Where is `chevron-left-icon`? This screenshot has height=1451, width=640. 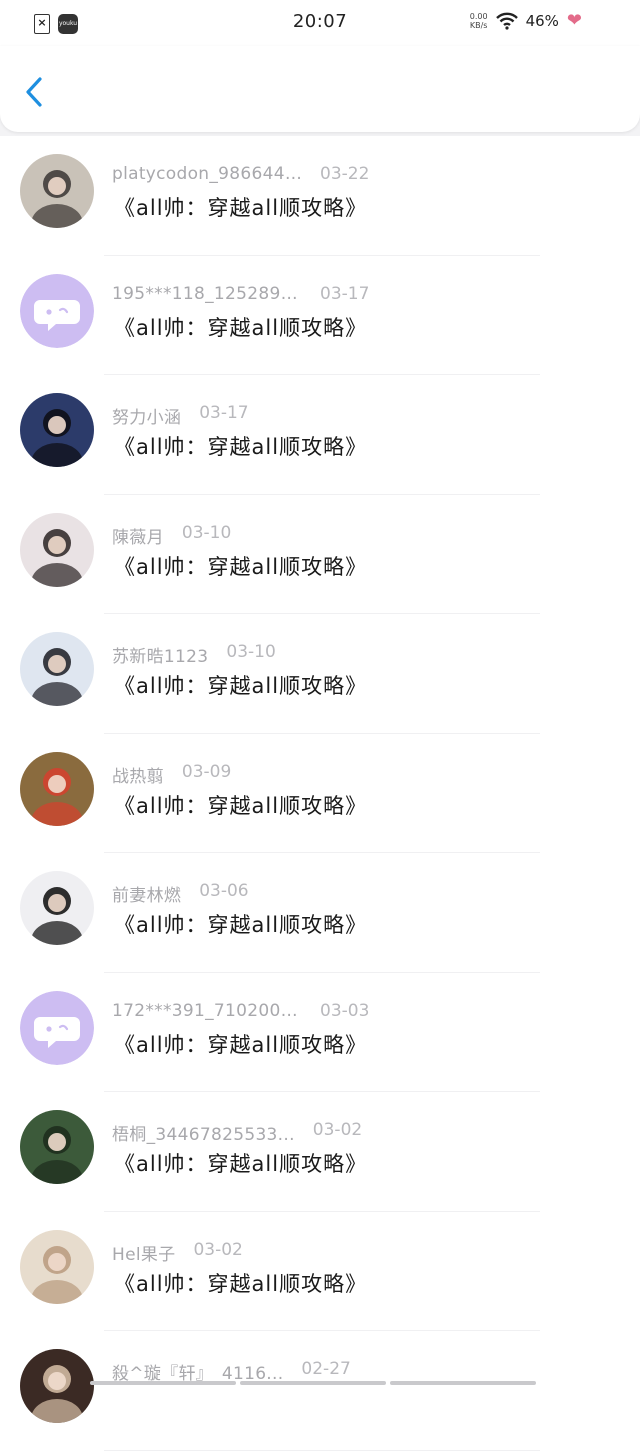 chevron-left-icon is located at coordinates (34, 92).